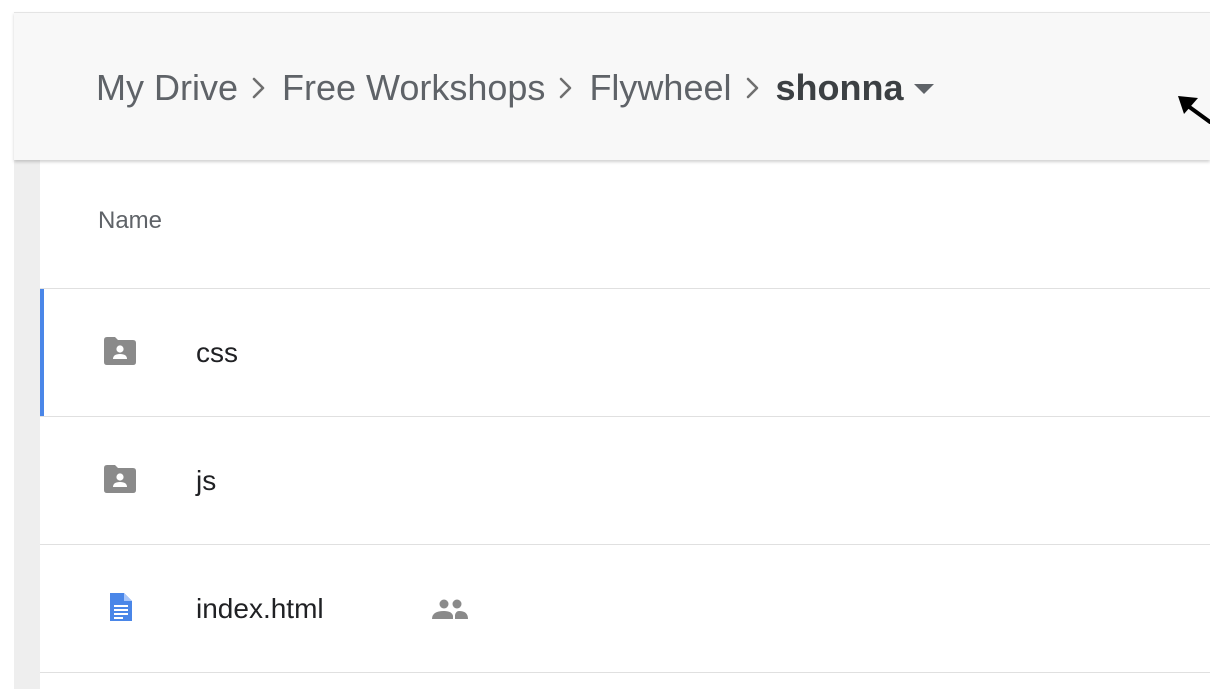 The image size is (1210, 689). Describe the element at coordinates (130, 221) in the screenshot. I see `name-column-header: Name` at that location.